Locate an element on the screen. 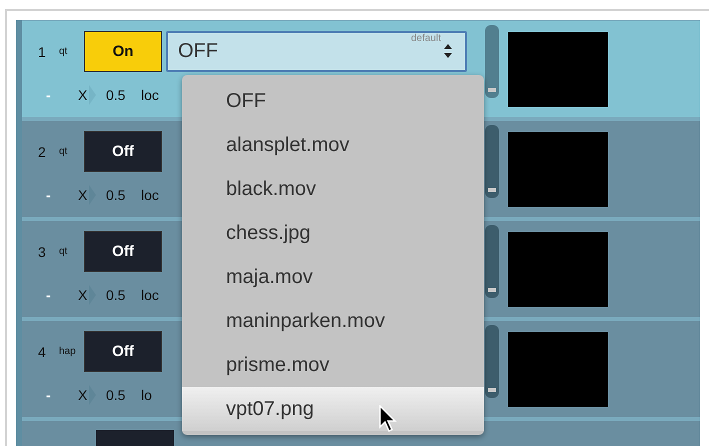  loc-label: lo is located at coordinates (146, 395).